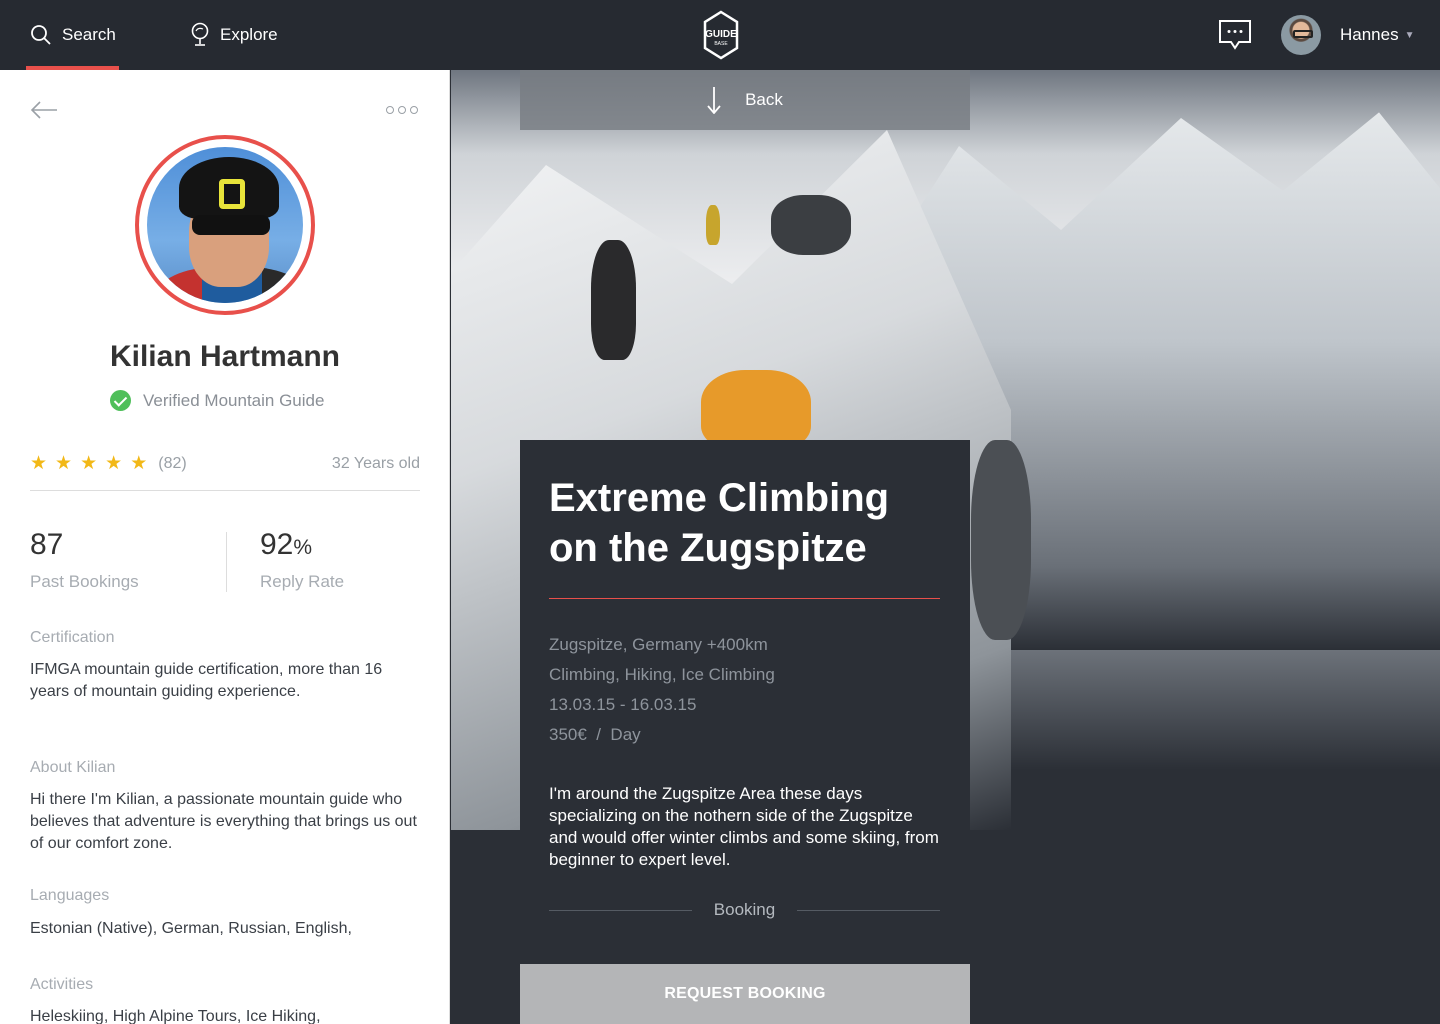  Describe the element at coordinates (172, 463) in the screenshot. I see `rating-count: (82)` at that location.